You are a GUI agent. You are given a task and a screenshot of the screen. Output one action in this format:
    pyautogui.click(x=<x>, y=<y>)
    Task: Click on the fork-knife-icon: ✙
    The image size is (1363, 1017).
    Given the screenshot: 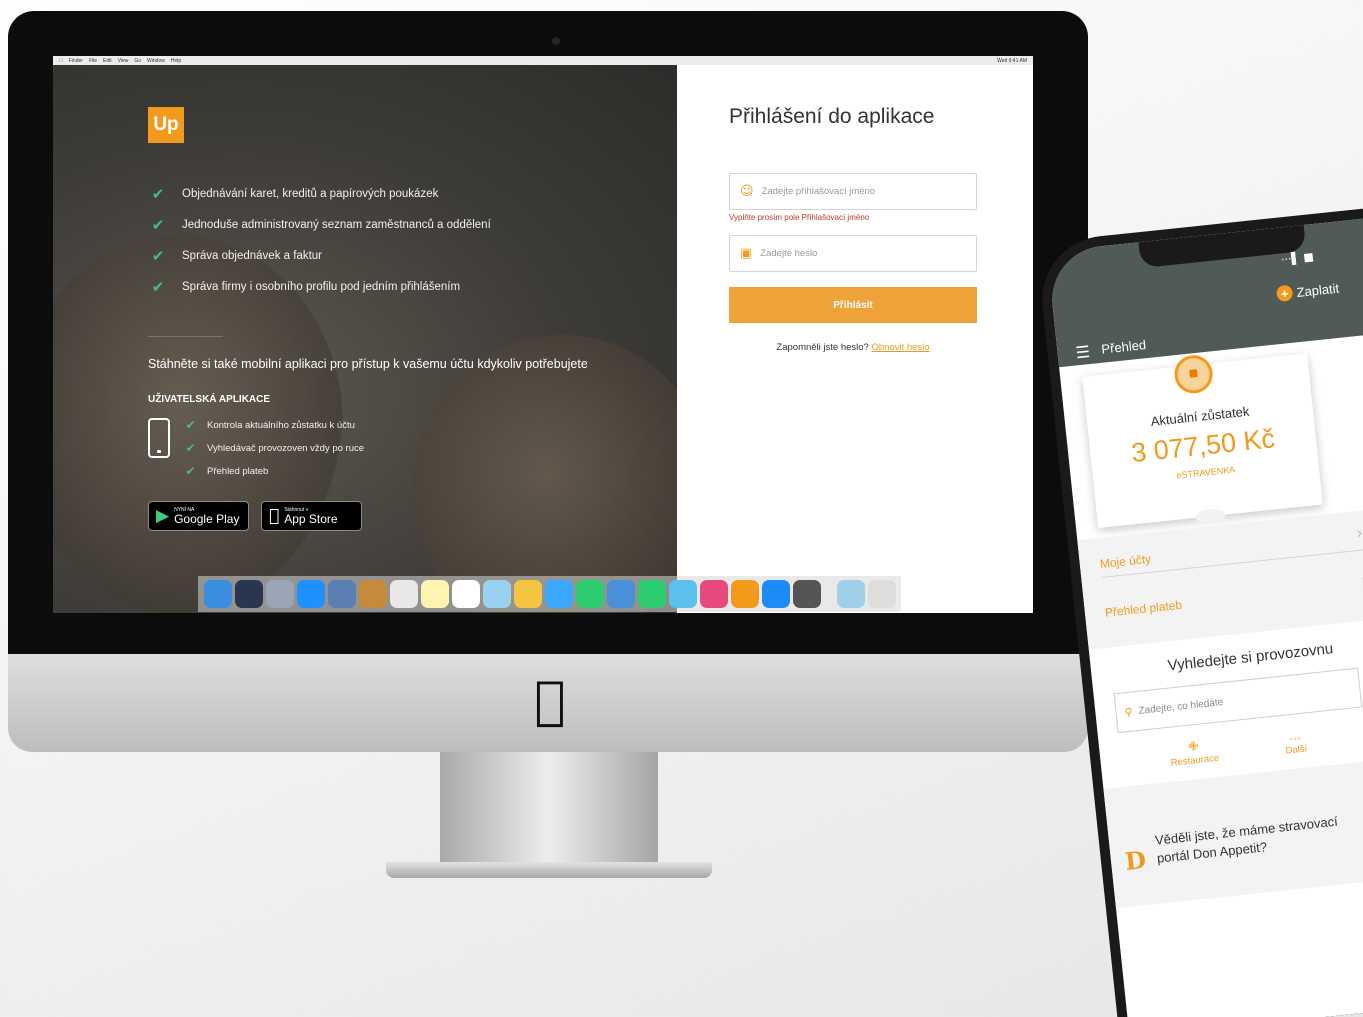 What is the action you would take?
    pyautogui.click(x=1193, y=746)
    